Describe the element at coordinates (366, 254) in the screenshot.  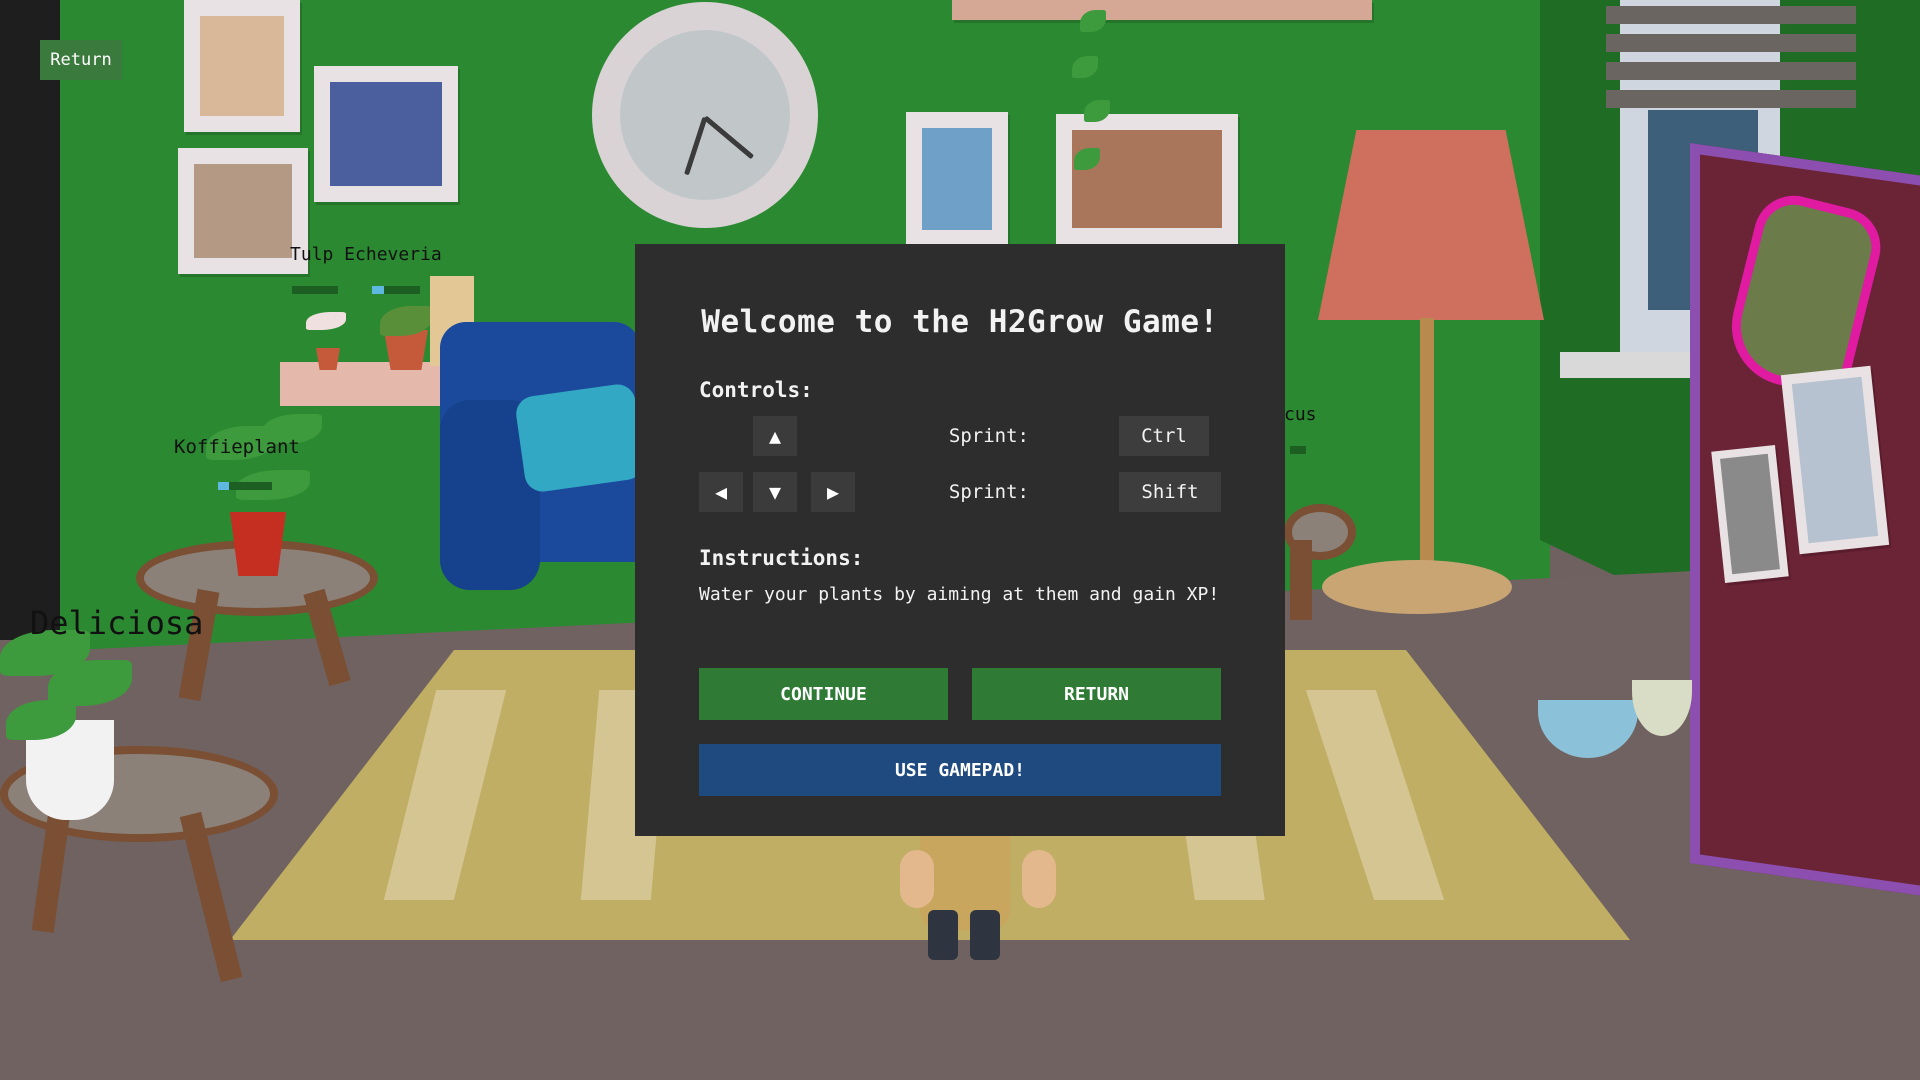
I see `plant-label-tulp-echeveria: Tulp Echeveria` at that location.